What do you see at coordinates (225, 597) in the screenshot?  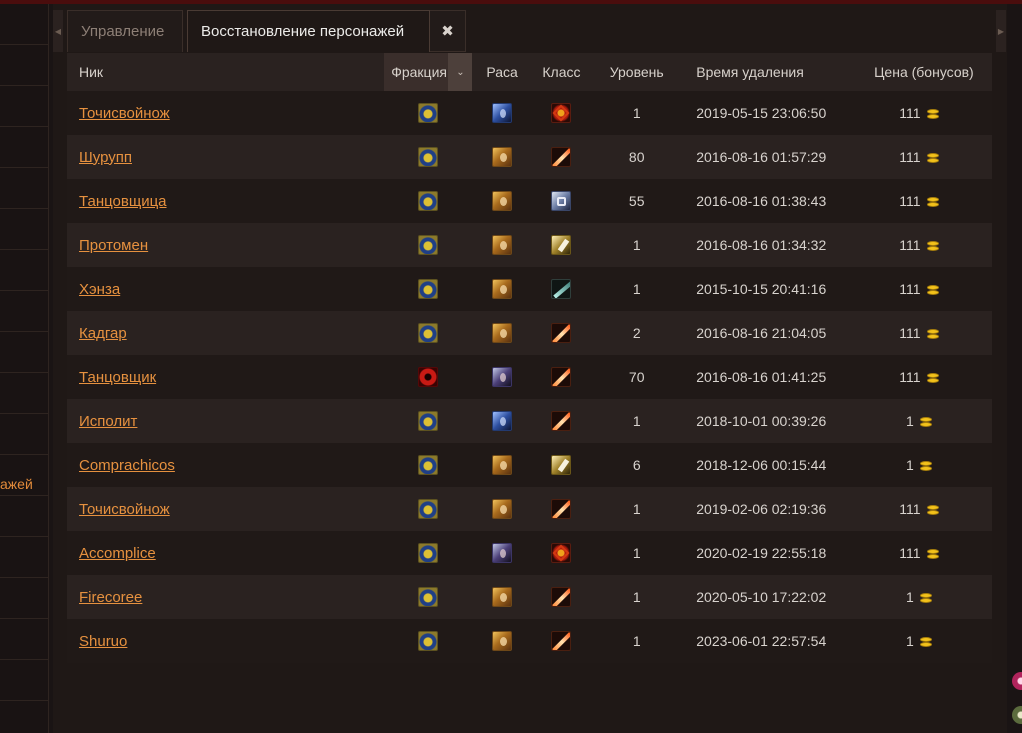 I see `cell-nick: Firecoree` at bounding box center [225, 597].